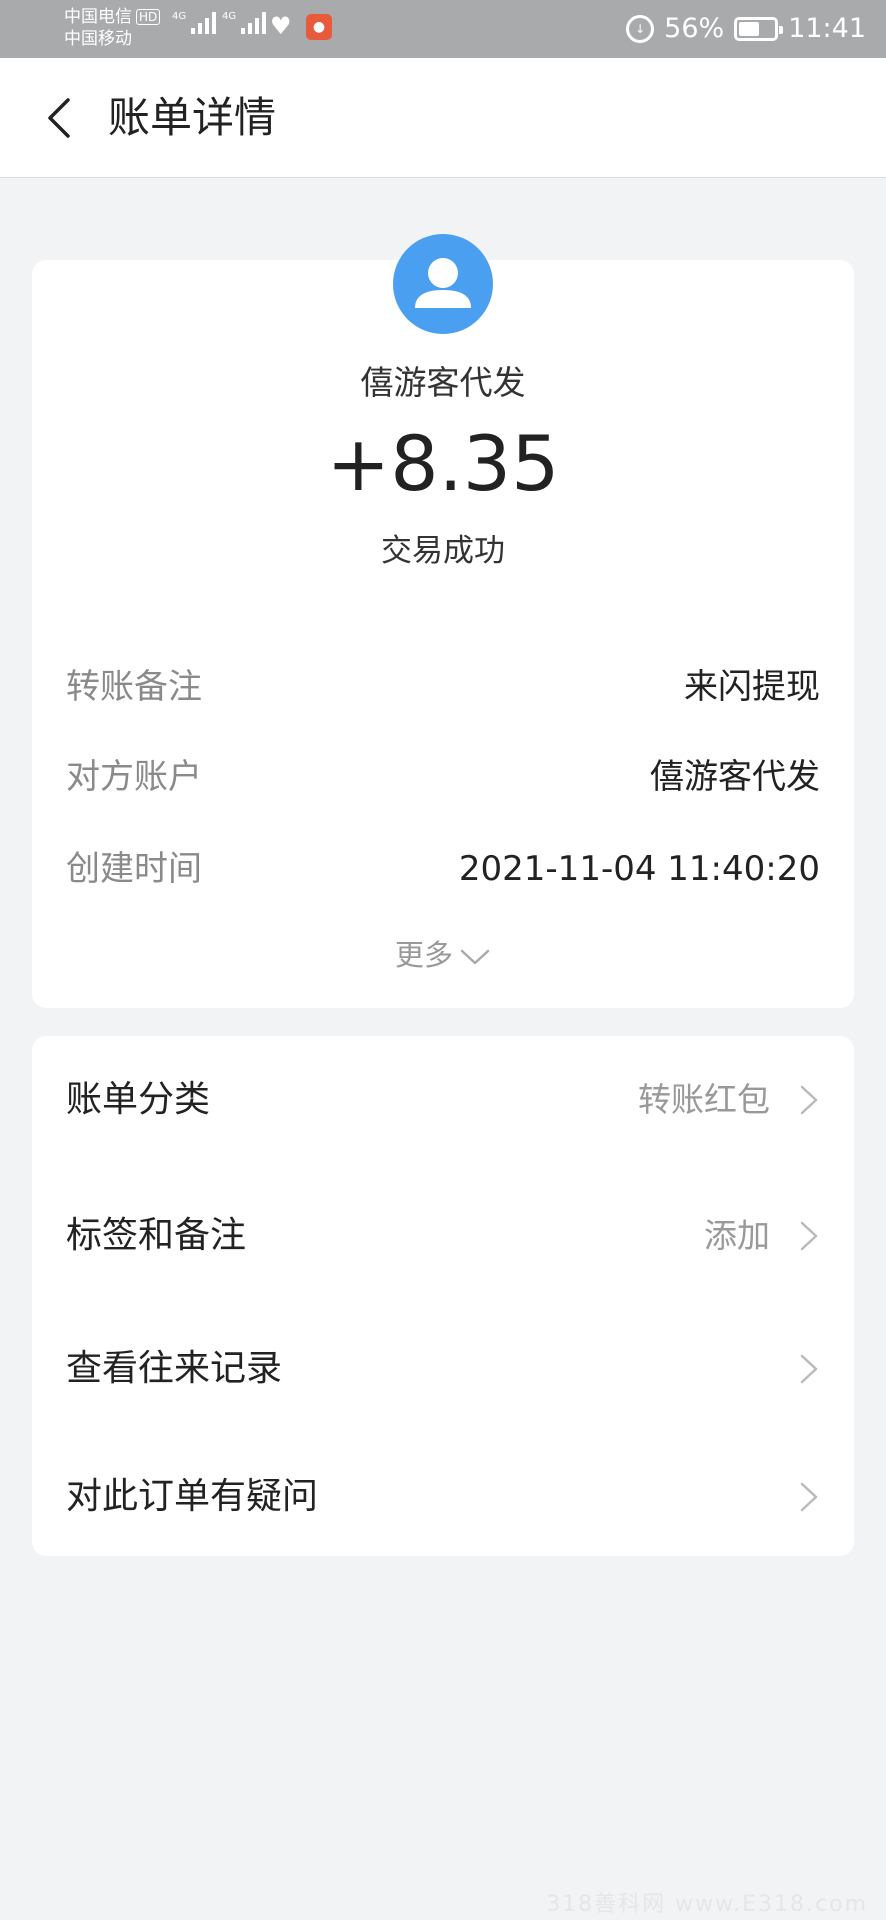  I want to click on detail-label: 转账备注, so click(134, 687).